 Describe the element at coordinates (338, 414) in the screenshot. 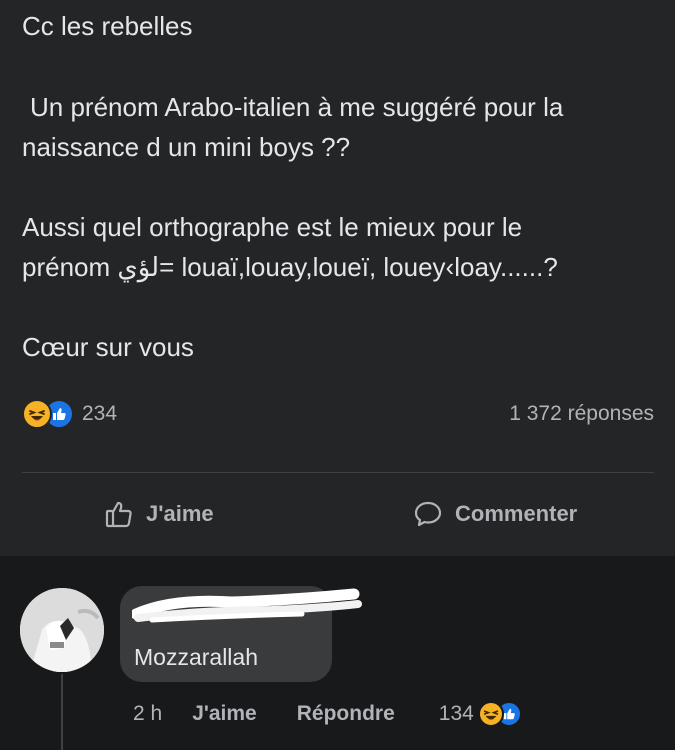

I see `post-stats: 234 1 372 réponses` at that location.